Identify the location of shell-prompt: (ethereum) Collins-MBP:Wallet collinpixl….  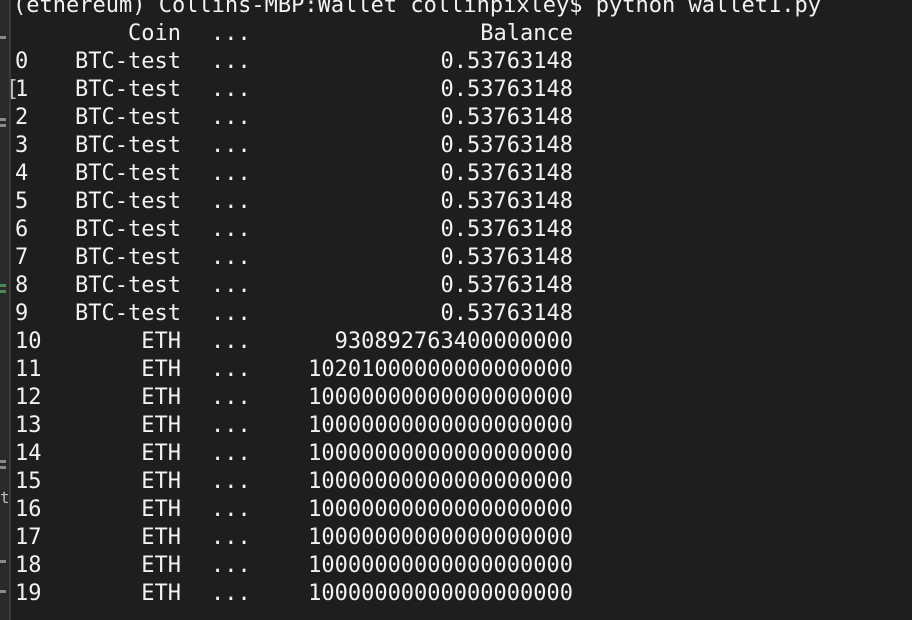
(417, 9).